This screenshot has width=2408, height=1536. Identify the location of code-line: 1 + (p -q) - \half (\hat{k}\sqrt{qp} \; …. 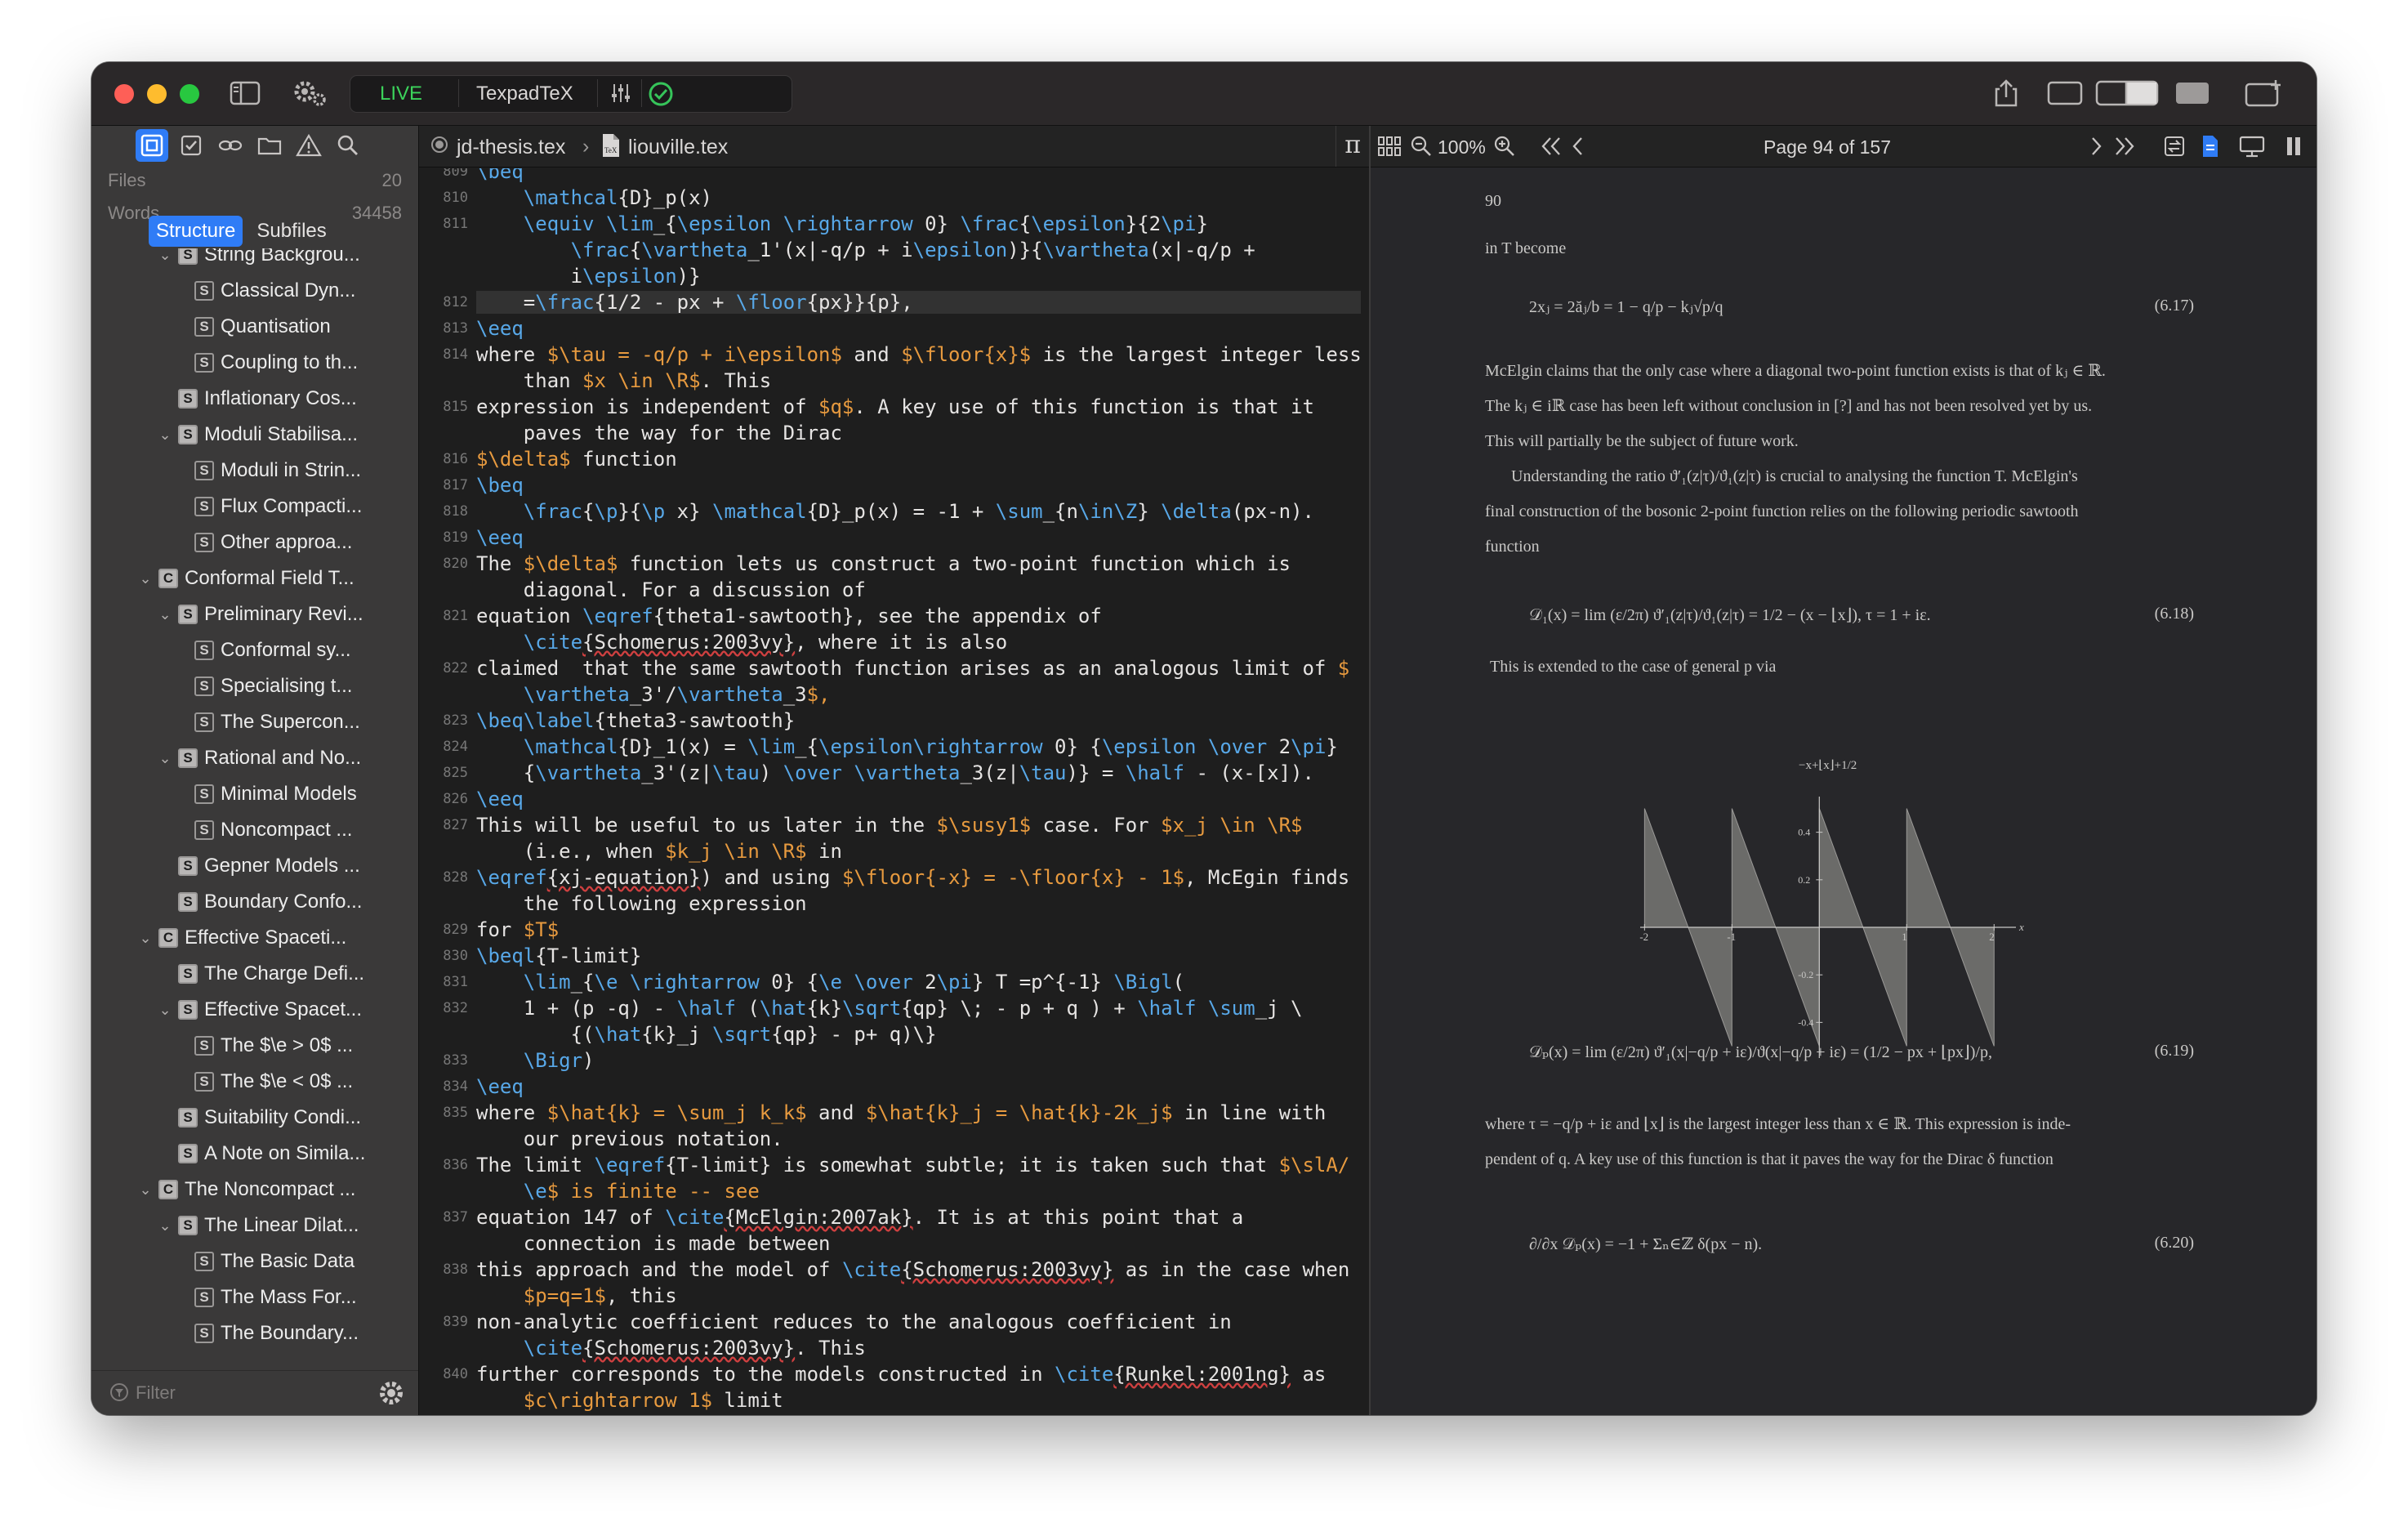
(919, 1008).